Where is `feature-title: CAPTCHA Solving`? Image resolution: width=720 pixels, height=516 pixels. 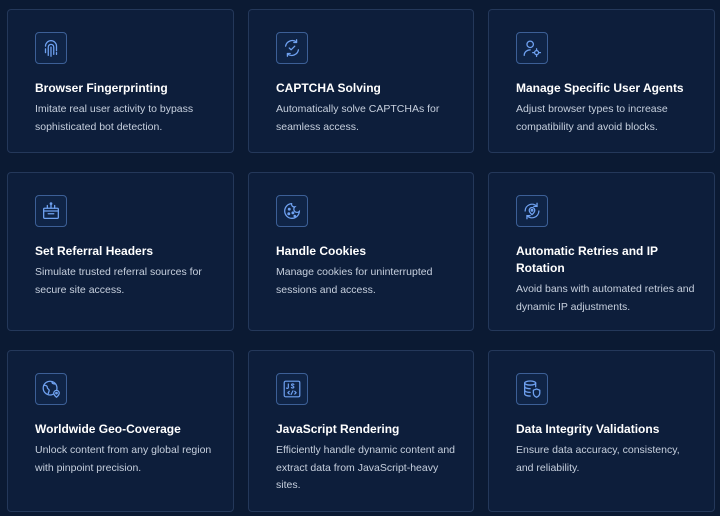
feature-title: CAPTCHA Solving is located at coordinates (328, 88).